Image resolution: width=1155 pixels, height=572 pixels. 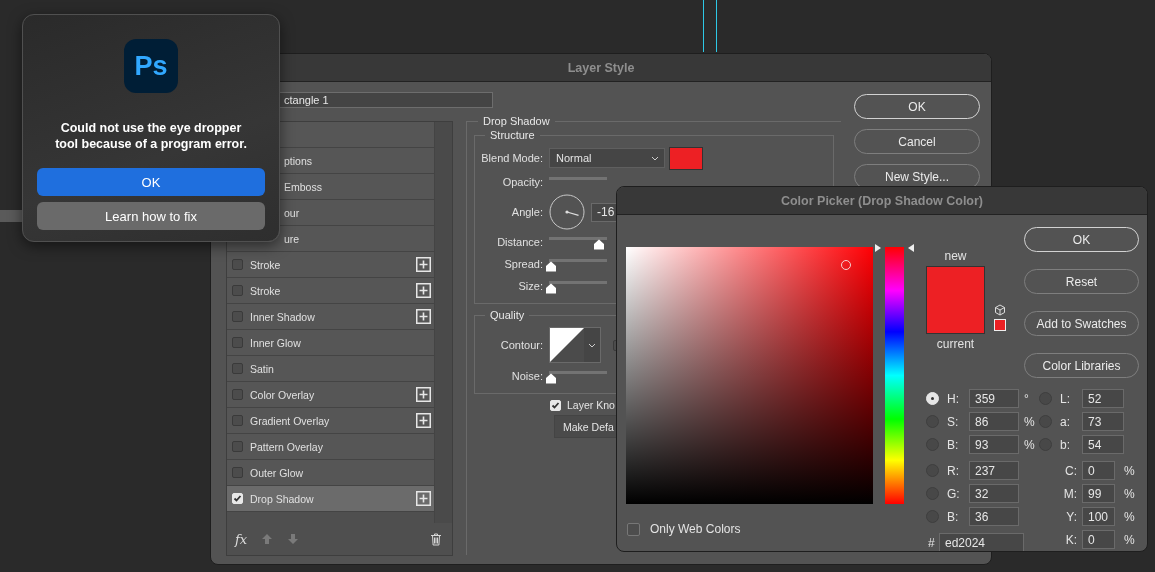 I want to click on value-input: 73, so click(x=1103, y=421).